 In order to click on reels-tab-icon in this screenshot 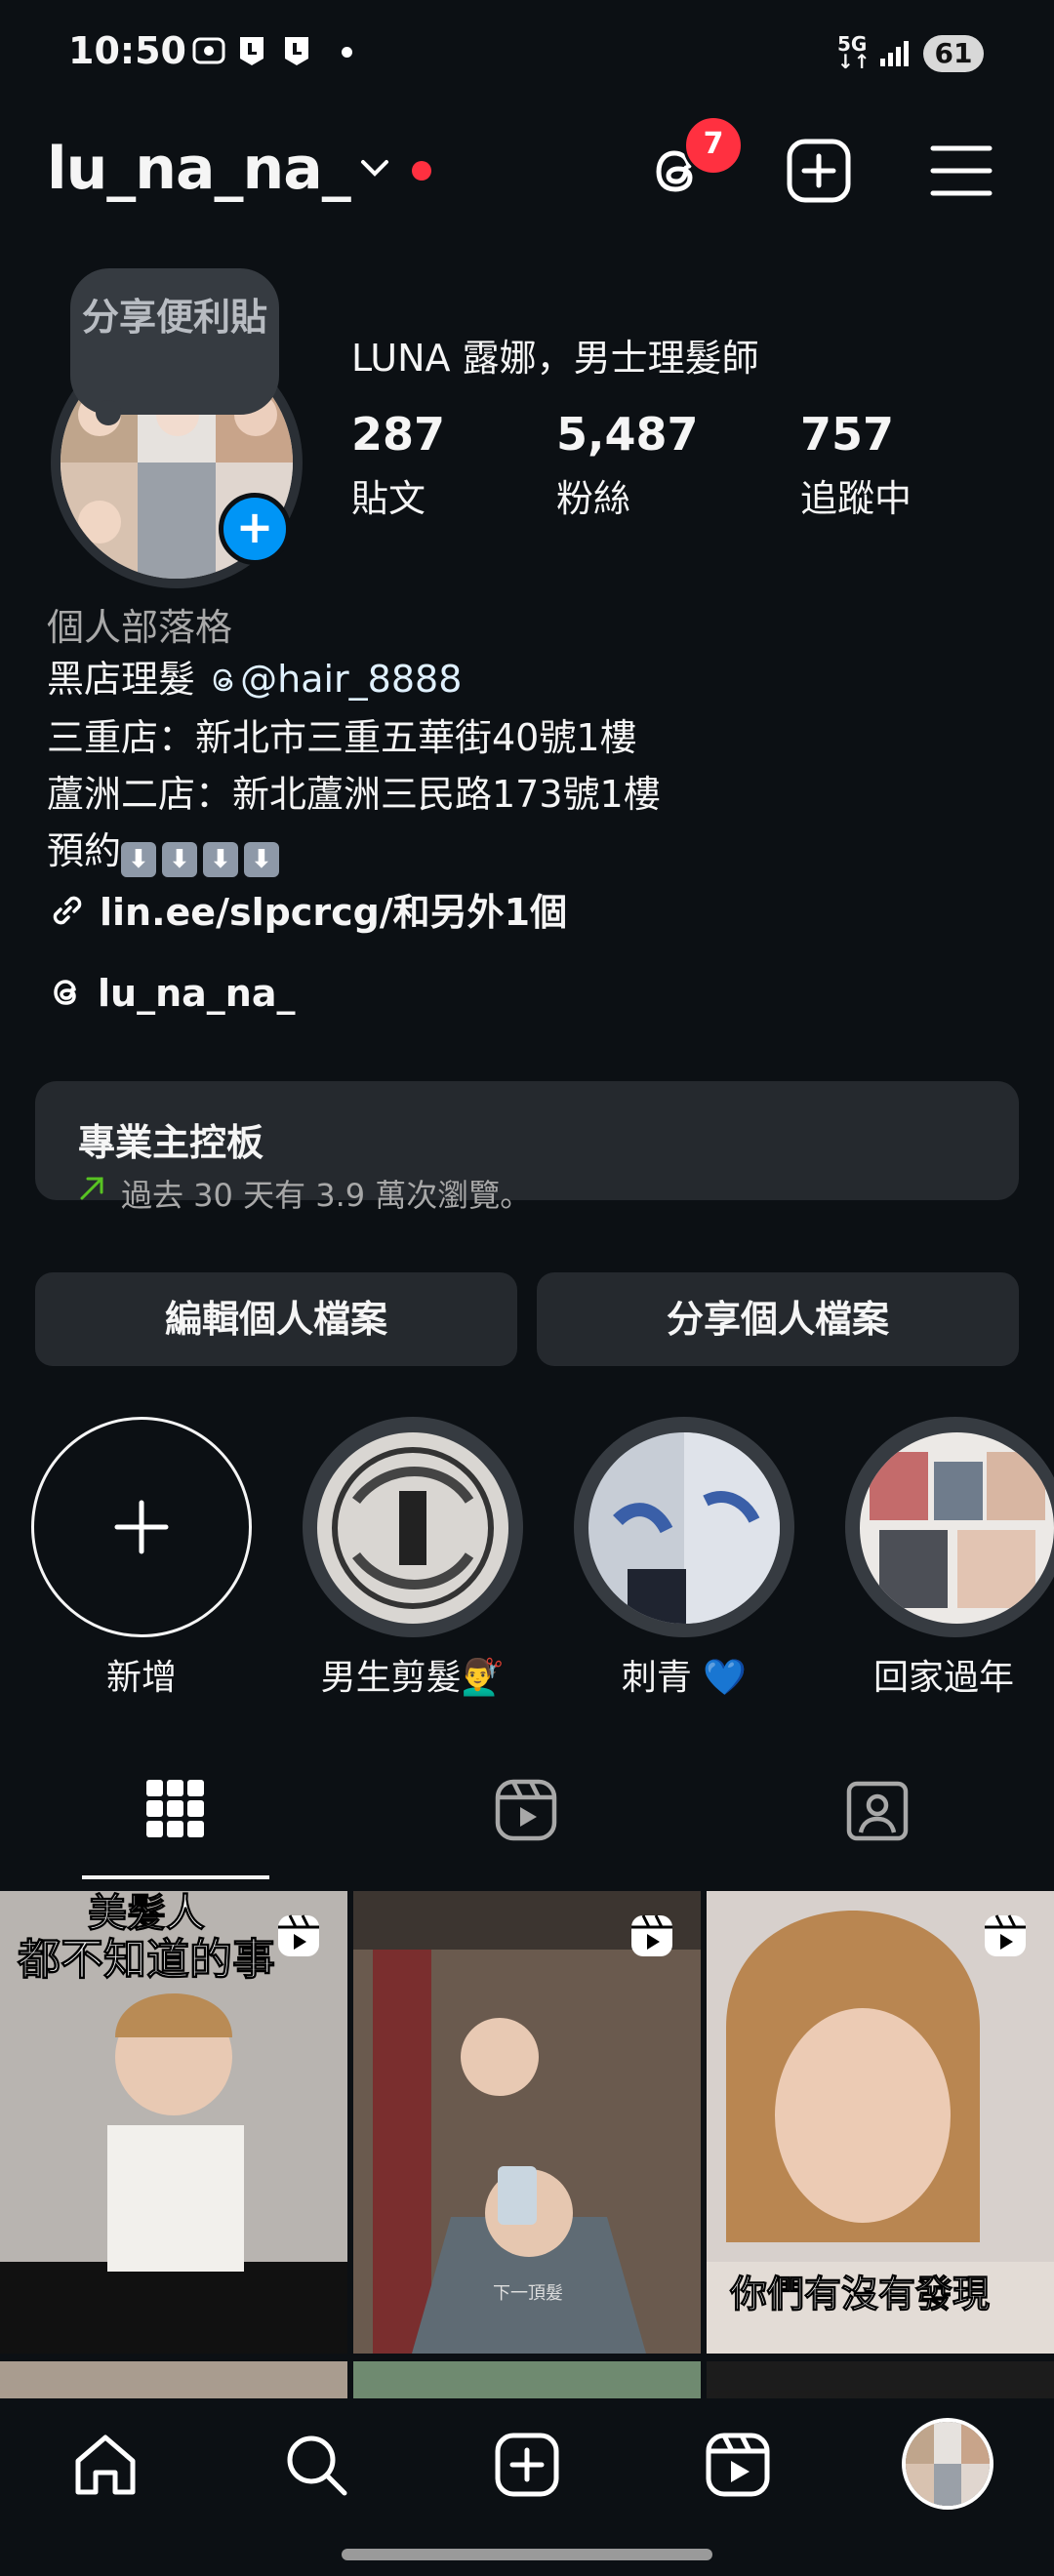, I will do `click(526, 1810)`.